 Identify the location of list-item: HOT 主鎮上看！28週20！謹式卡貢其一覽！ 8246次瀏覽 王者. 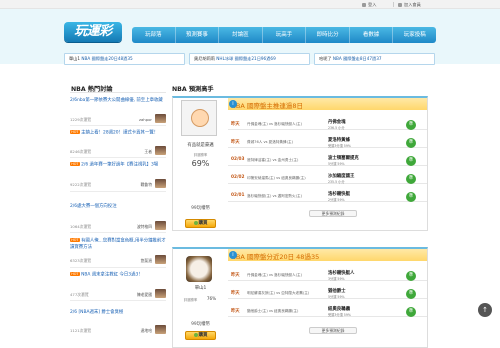
(118, 144).